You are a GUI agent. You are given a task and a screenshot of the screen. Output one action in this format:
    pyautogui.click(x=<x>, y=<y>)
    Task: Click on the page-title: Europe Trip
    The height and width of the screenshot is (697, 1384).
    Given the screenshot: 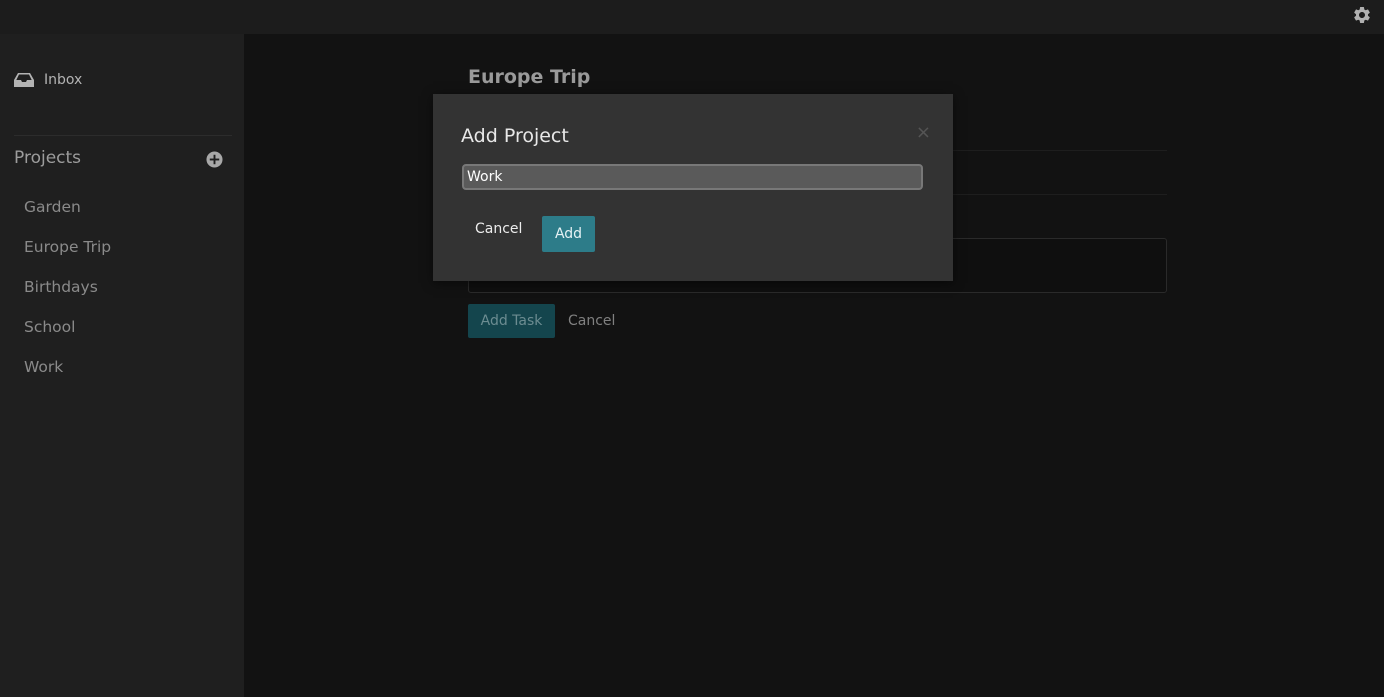 What is the action you would take?
    pyautogui.click(x=529, y=77)
    